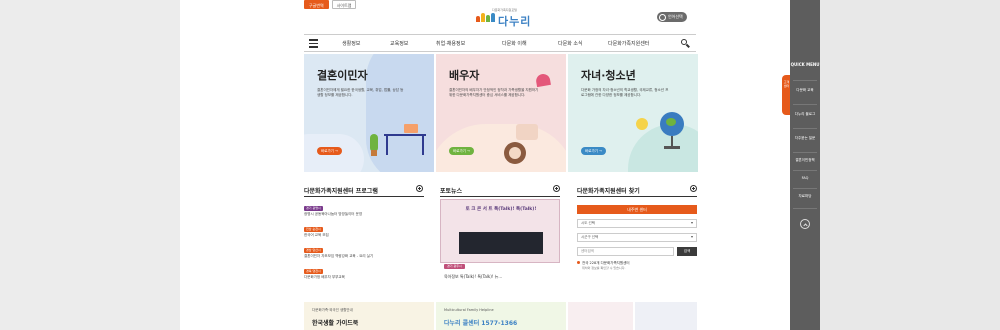 Image resolution: width=1000 pixels, height=330 pixels. I want to click on region-badge: 전남 순천시, so click(313, 229).